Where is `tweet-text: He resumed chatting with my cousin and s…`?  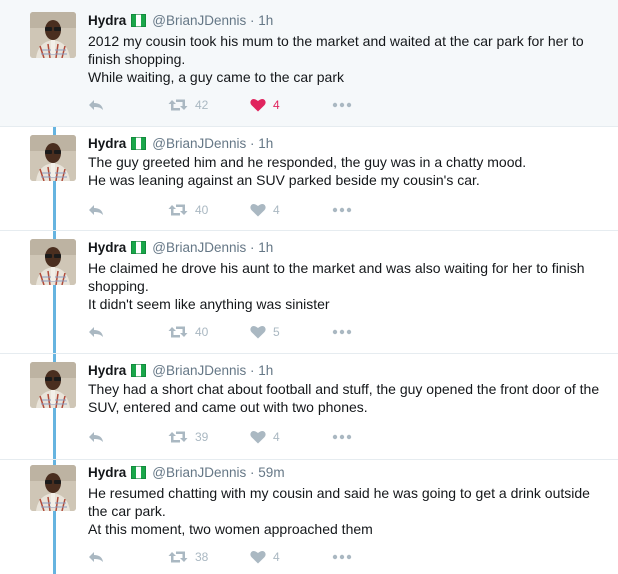 tweet-text: He resumed chatting with my cousin and s… is located at coordinates (348, 511).